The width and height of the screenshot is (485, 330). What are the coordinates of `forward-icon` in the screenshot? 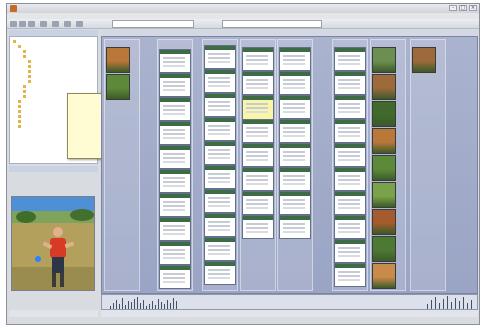 It's located at (22, 24).